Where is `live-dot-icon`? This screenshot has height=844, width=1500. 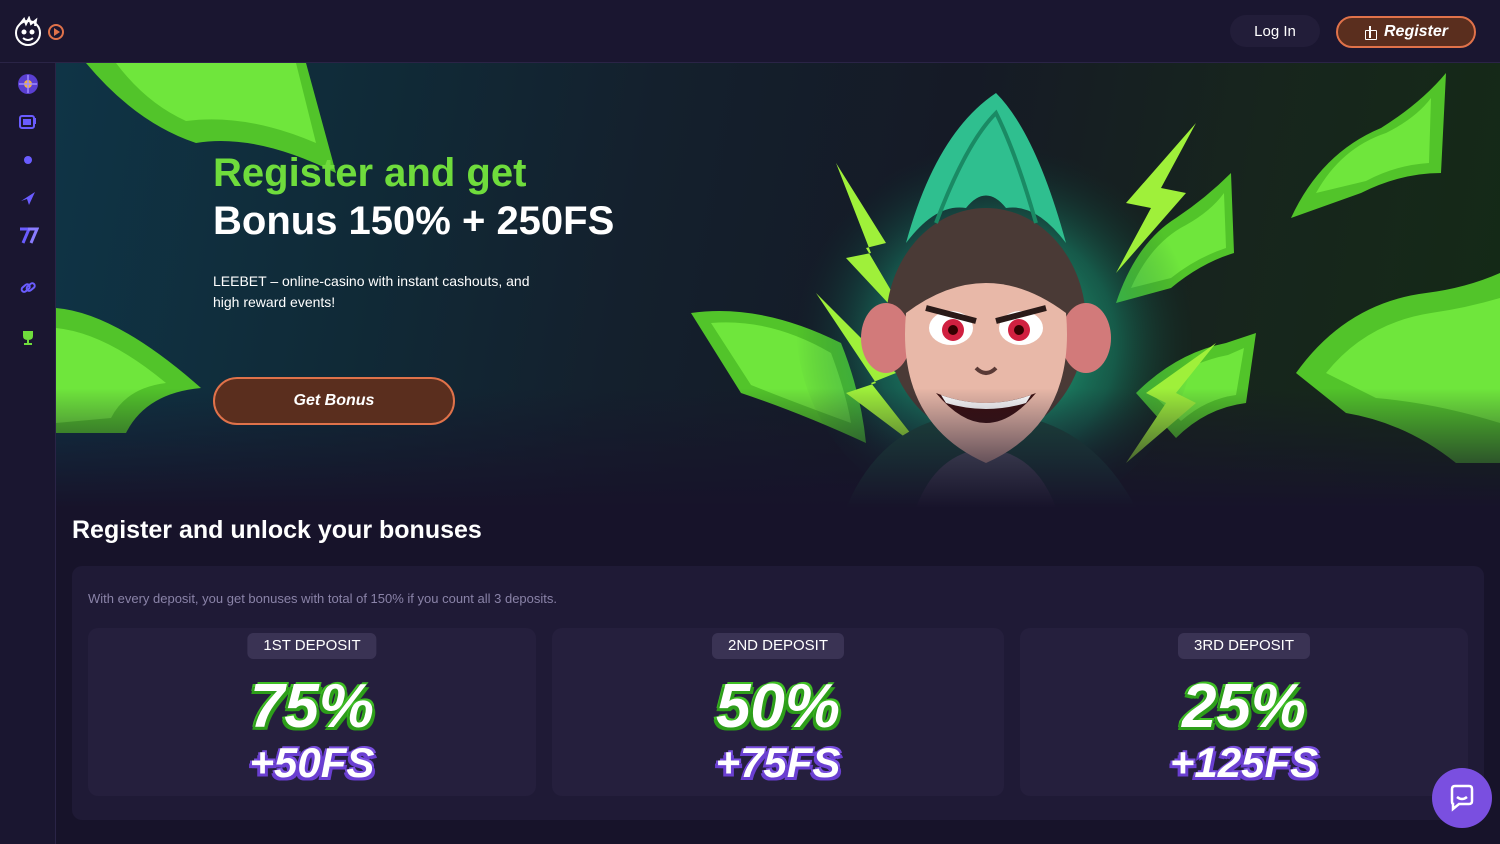
live-dot-icon is located at coordinates (28, 160).